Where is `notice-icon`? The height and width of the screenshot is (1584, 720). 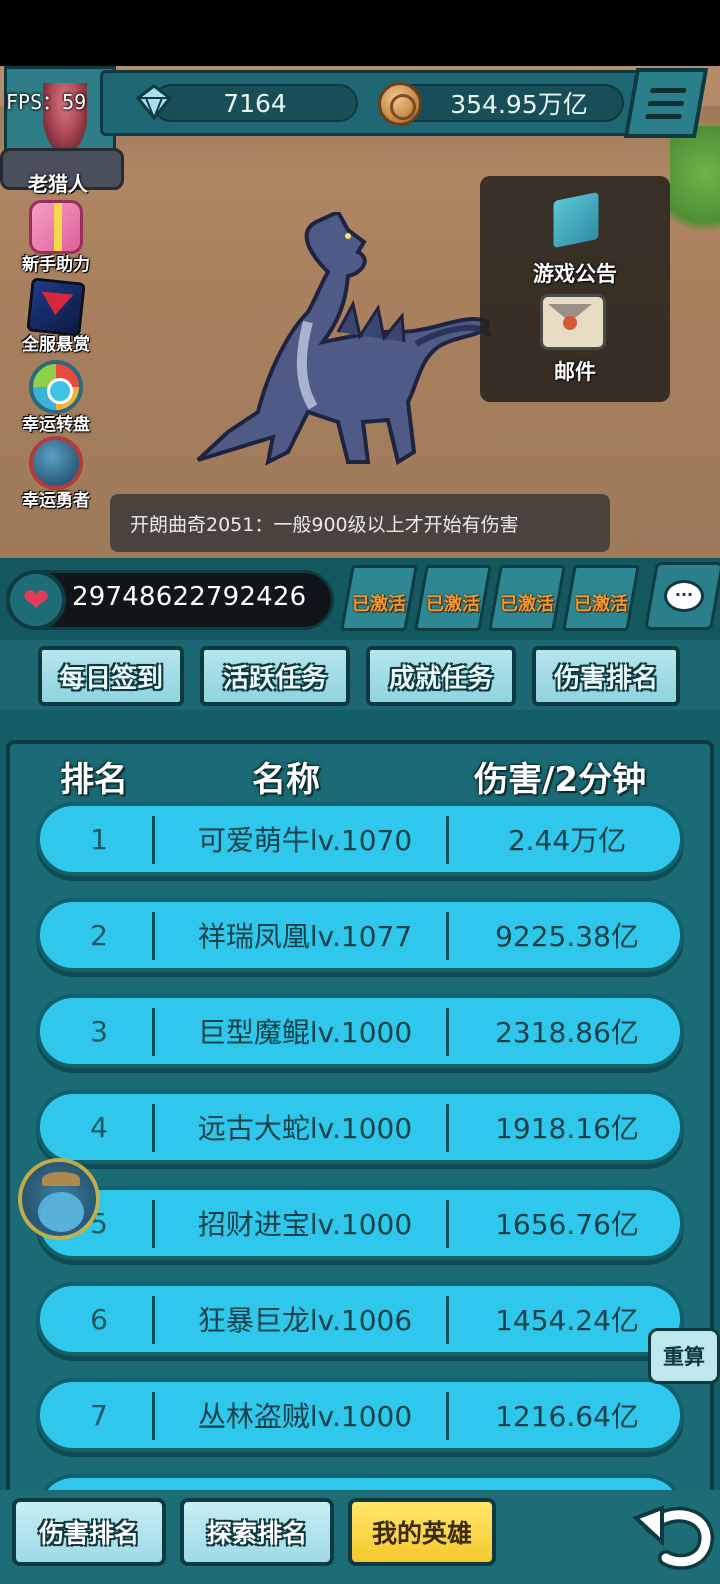
notice-icon is located at coordinates (576, 220).